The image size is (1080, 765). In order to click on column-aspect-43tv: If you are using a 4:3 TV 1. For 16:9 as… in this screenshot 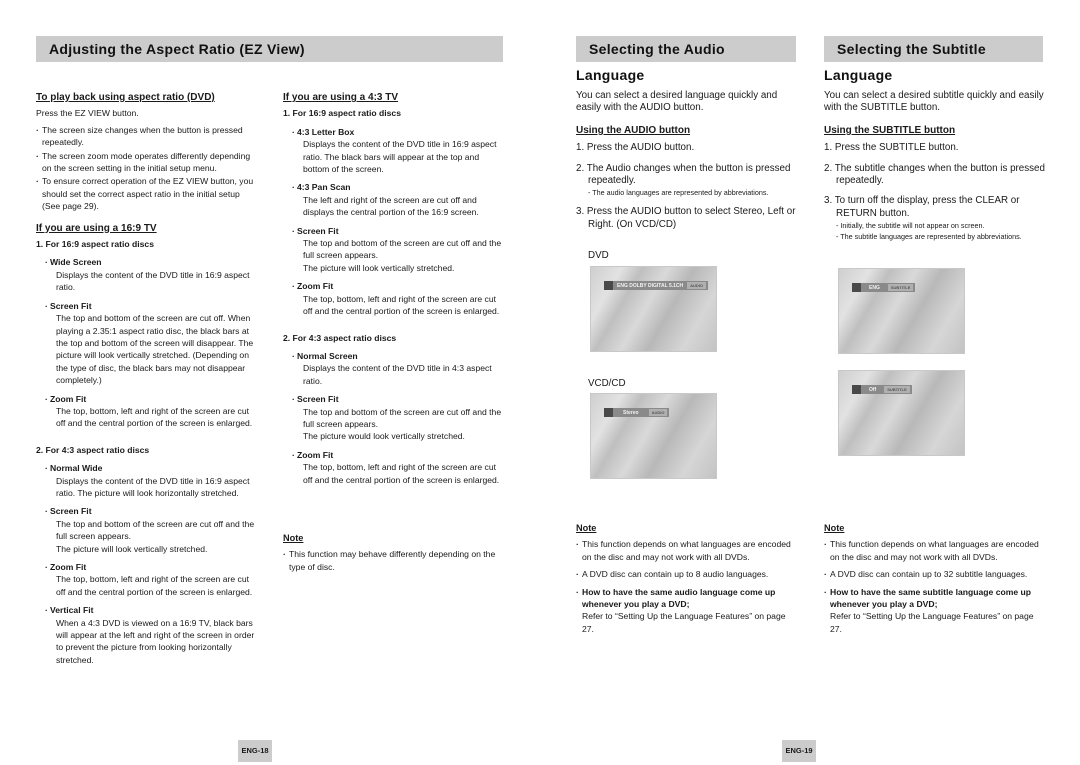, I will do `click(394, 292)`.